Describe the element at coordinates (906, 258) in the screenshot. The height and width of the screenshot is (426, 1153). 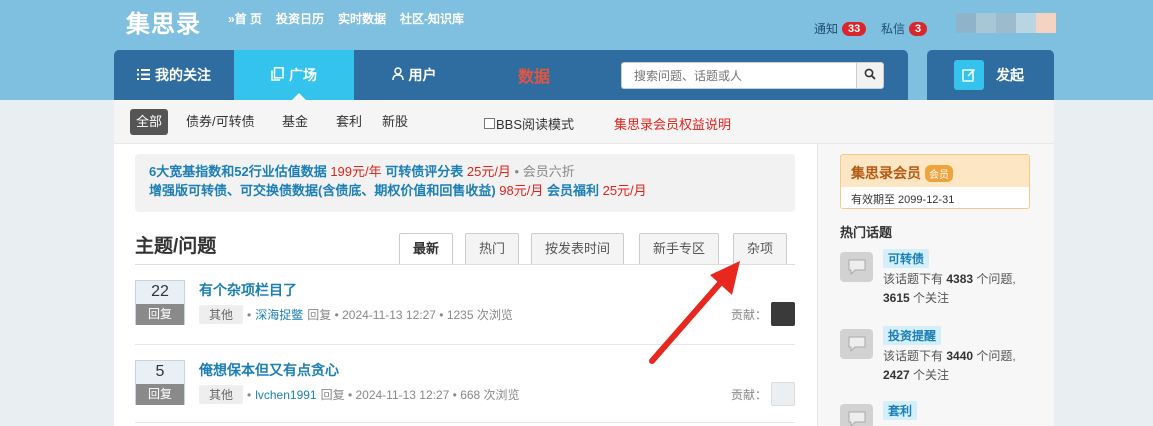
I see `topic-name-link: 可转债` at that location.